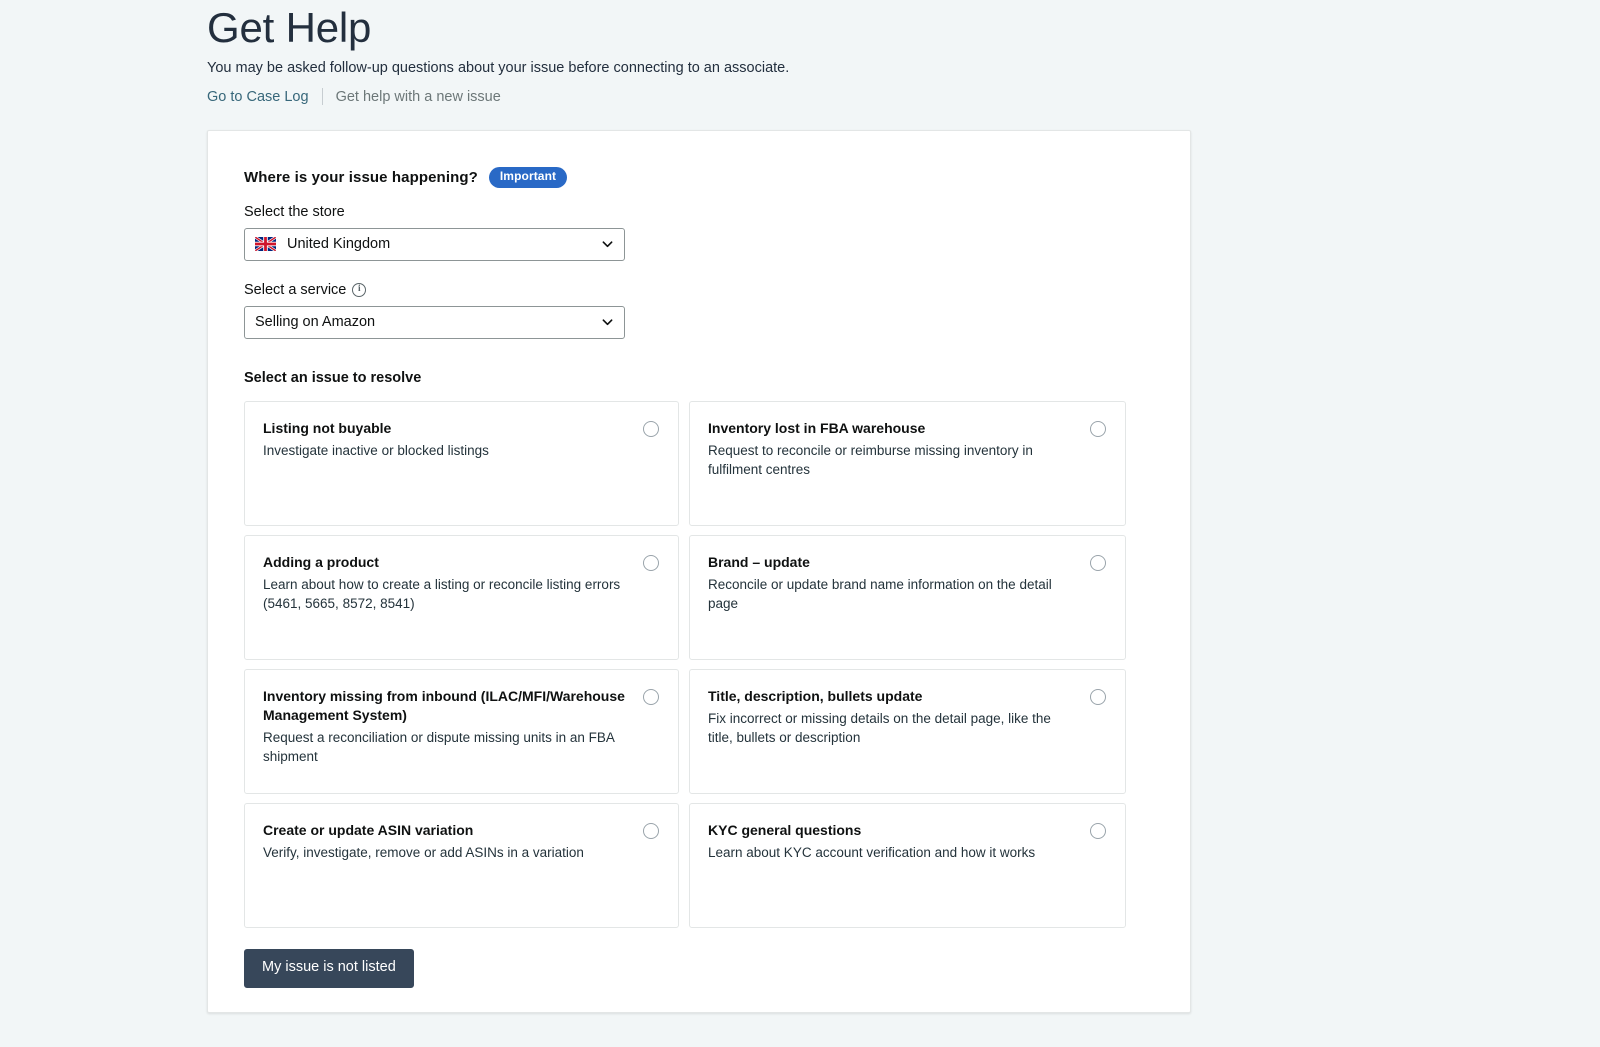  Describe the element at coordinates (817, 427) in the screenshot. I see `issue-card-title: Inventory lost in FBA warehouse` at that location.